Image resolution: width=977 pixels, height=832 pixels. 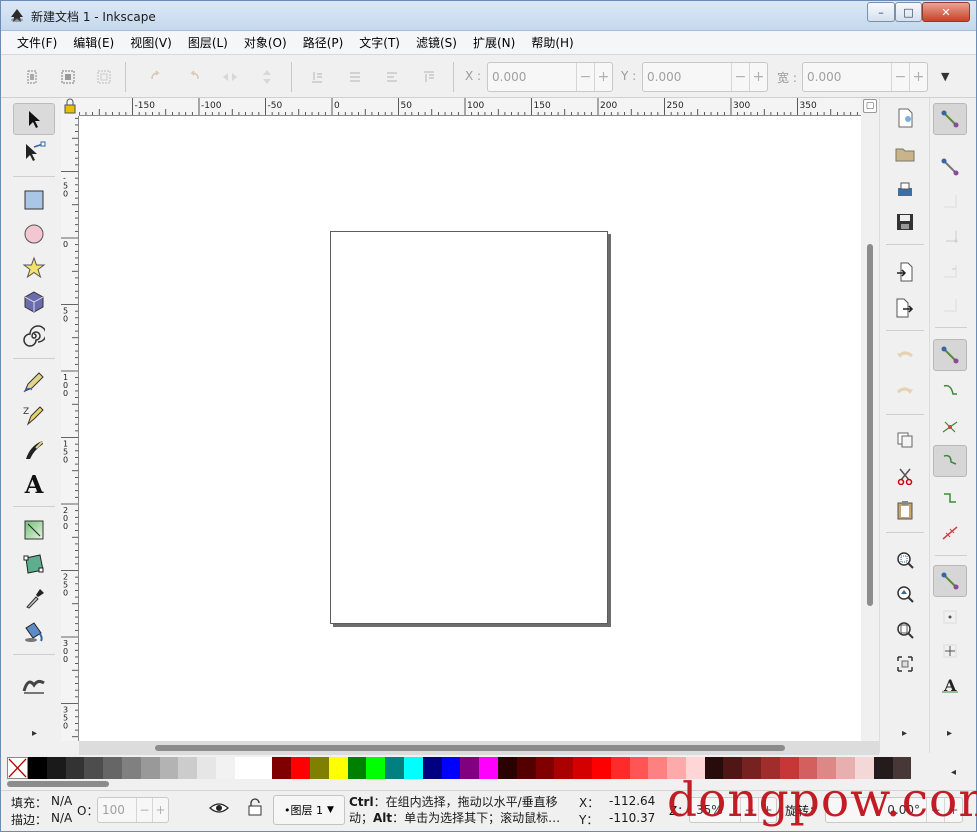 I want to click on maximize-button: □, so click(x=908, y=12).